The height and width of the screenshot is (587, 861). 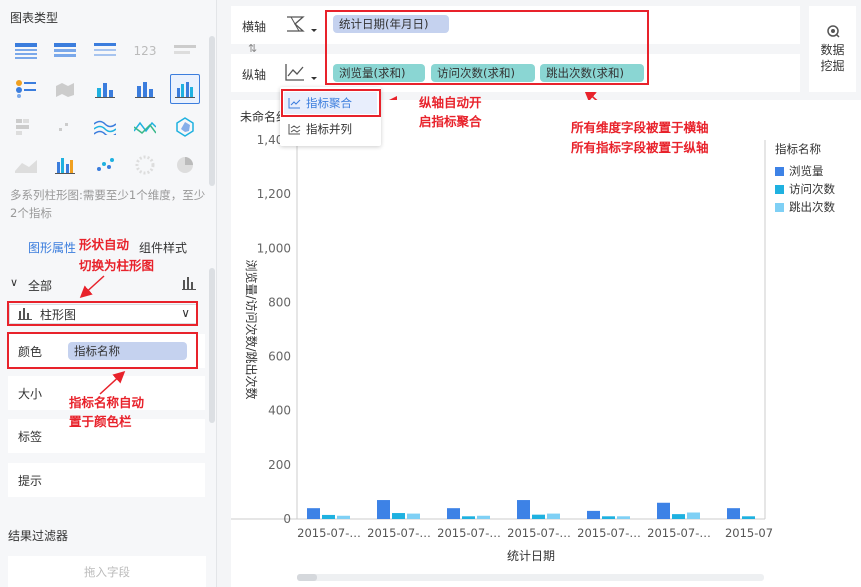 I want to click on data-mining-button: 数据 挖掘, so click(x=832, y=49).